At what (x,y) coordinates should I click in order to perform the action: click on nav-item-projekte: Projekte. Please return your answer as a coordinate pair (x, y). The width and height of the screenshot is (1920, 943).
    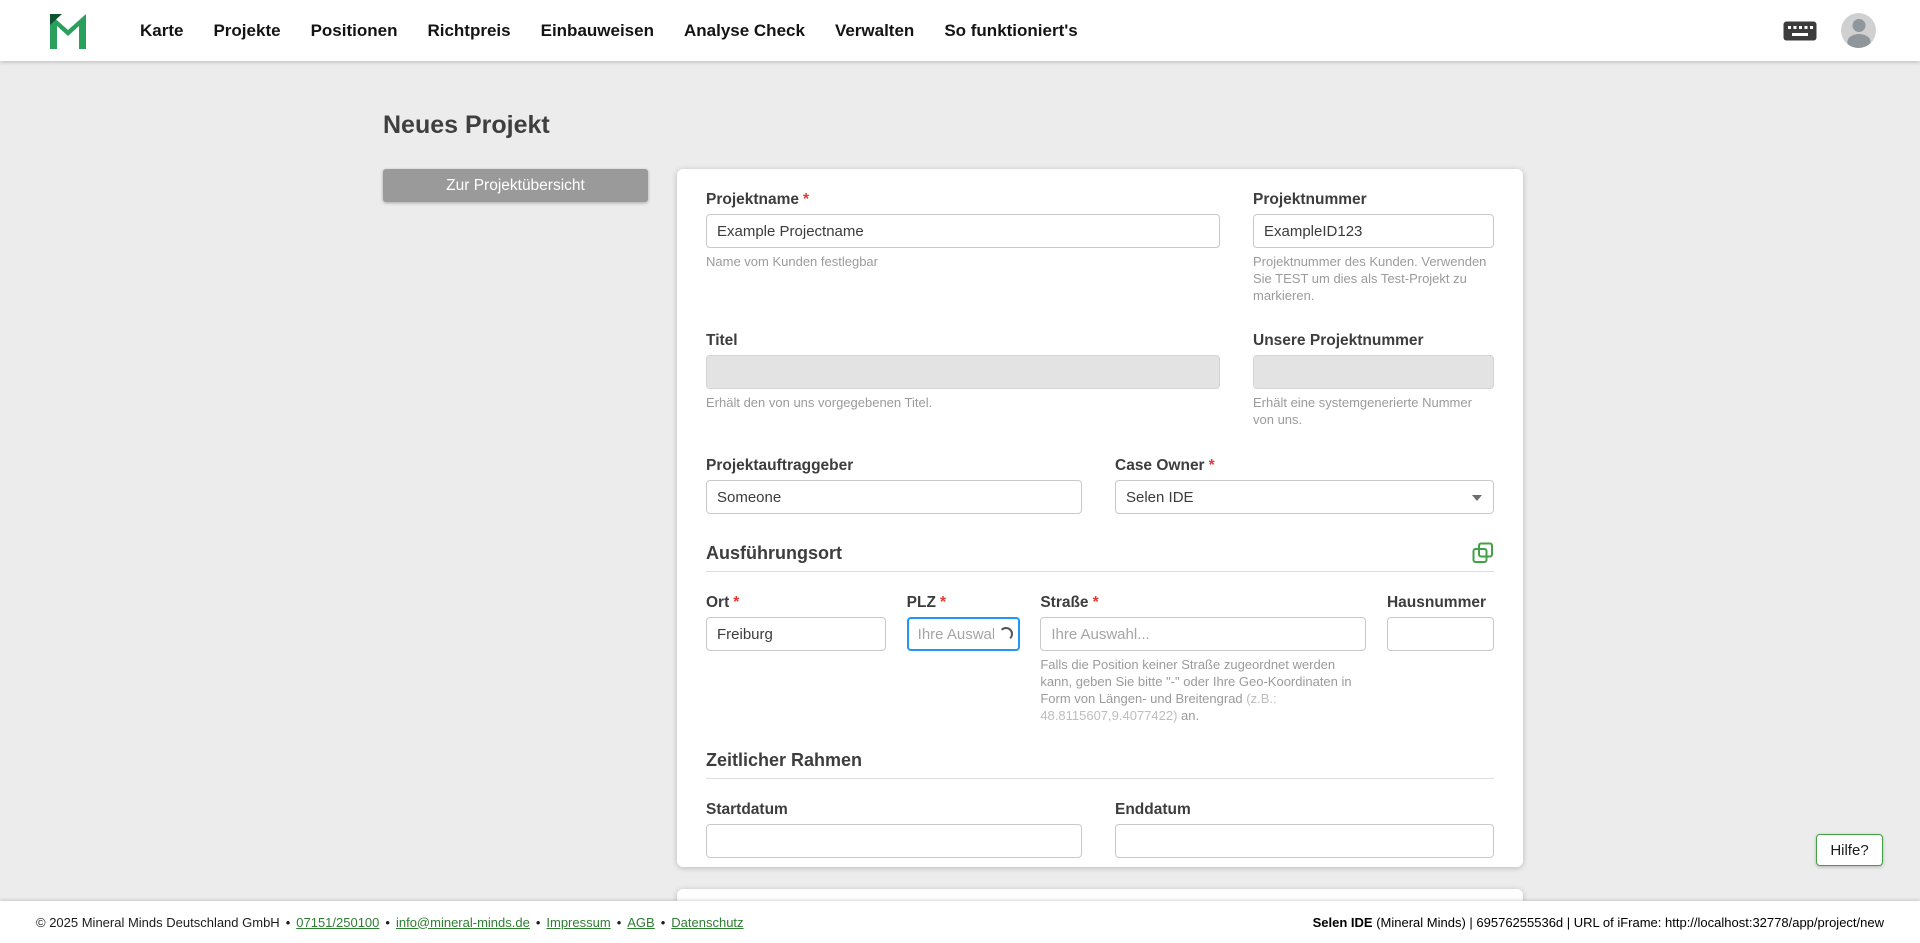
    Looking at the image, I should click on (246, 30).